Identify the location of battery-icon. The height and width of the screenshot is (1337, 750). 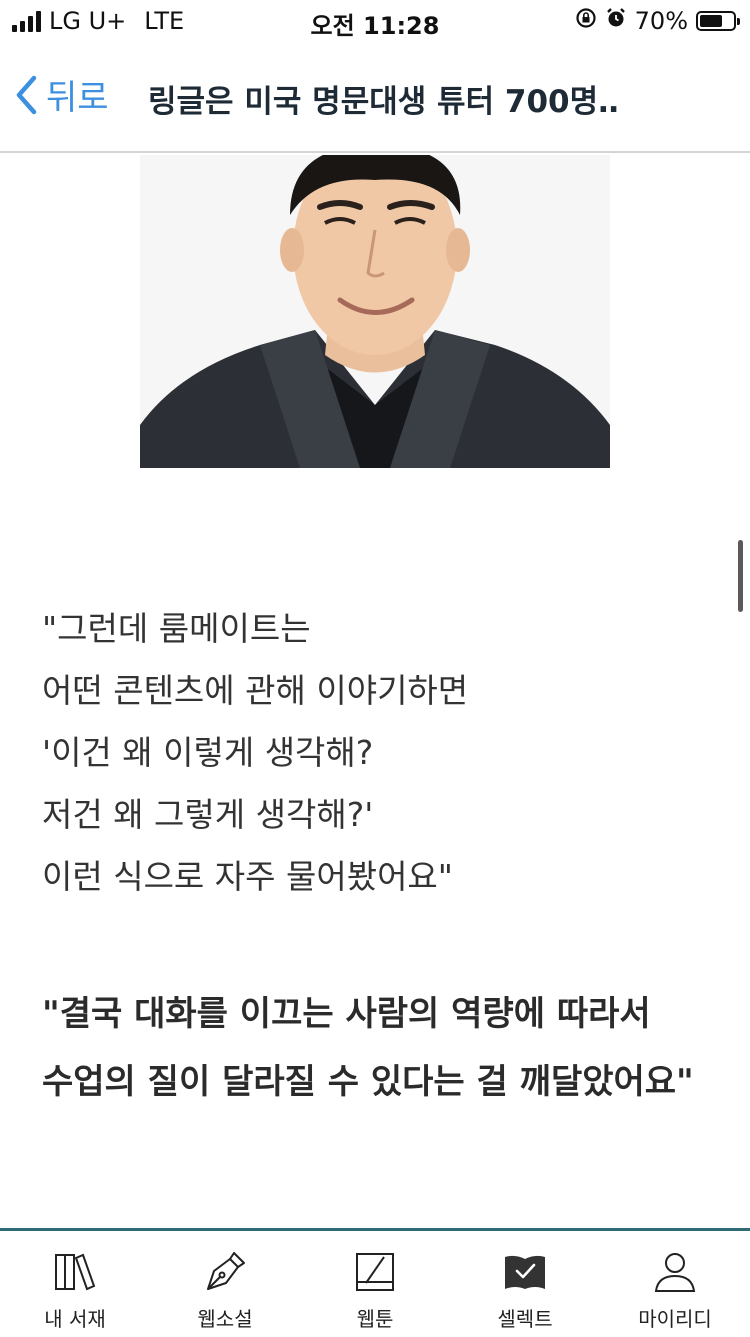
(718, 21).